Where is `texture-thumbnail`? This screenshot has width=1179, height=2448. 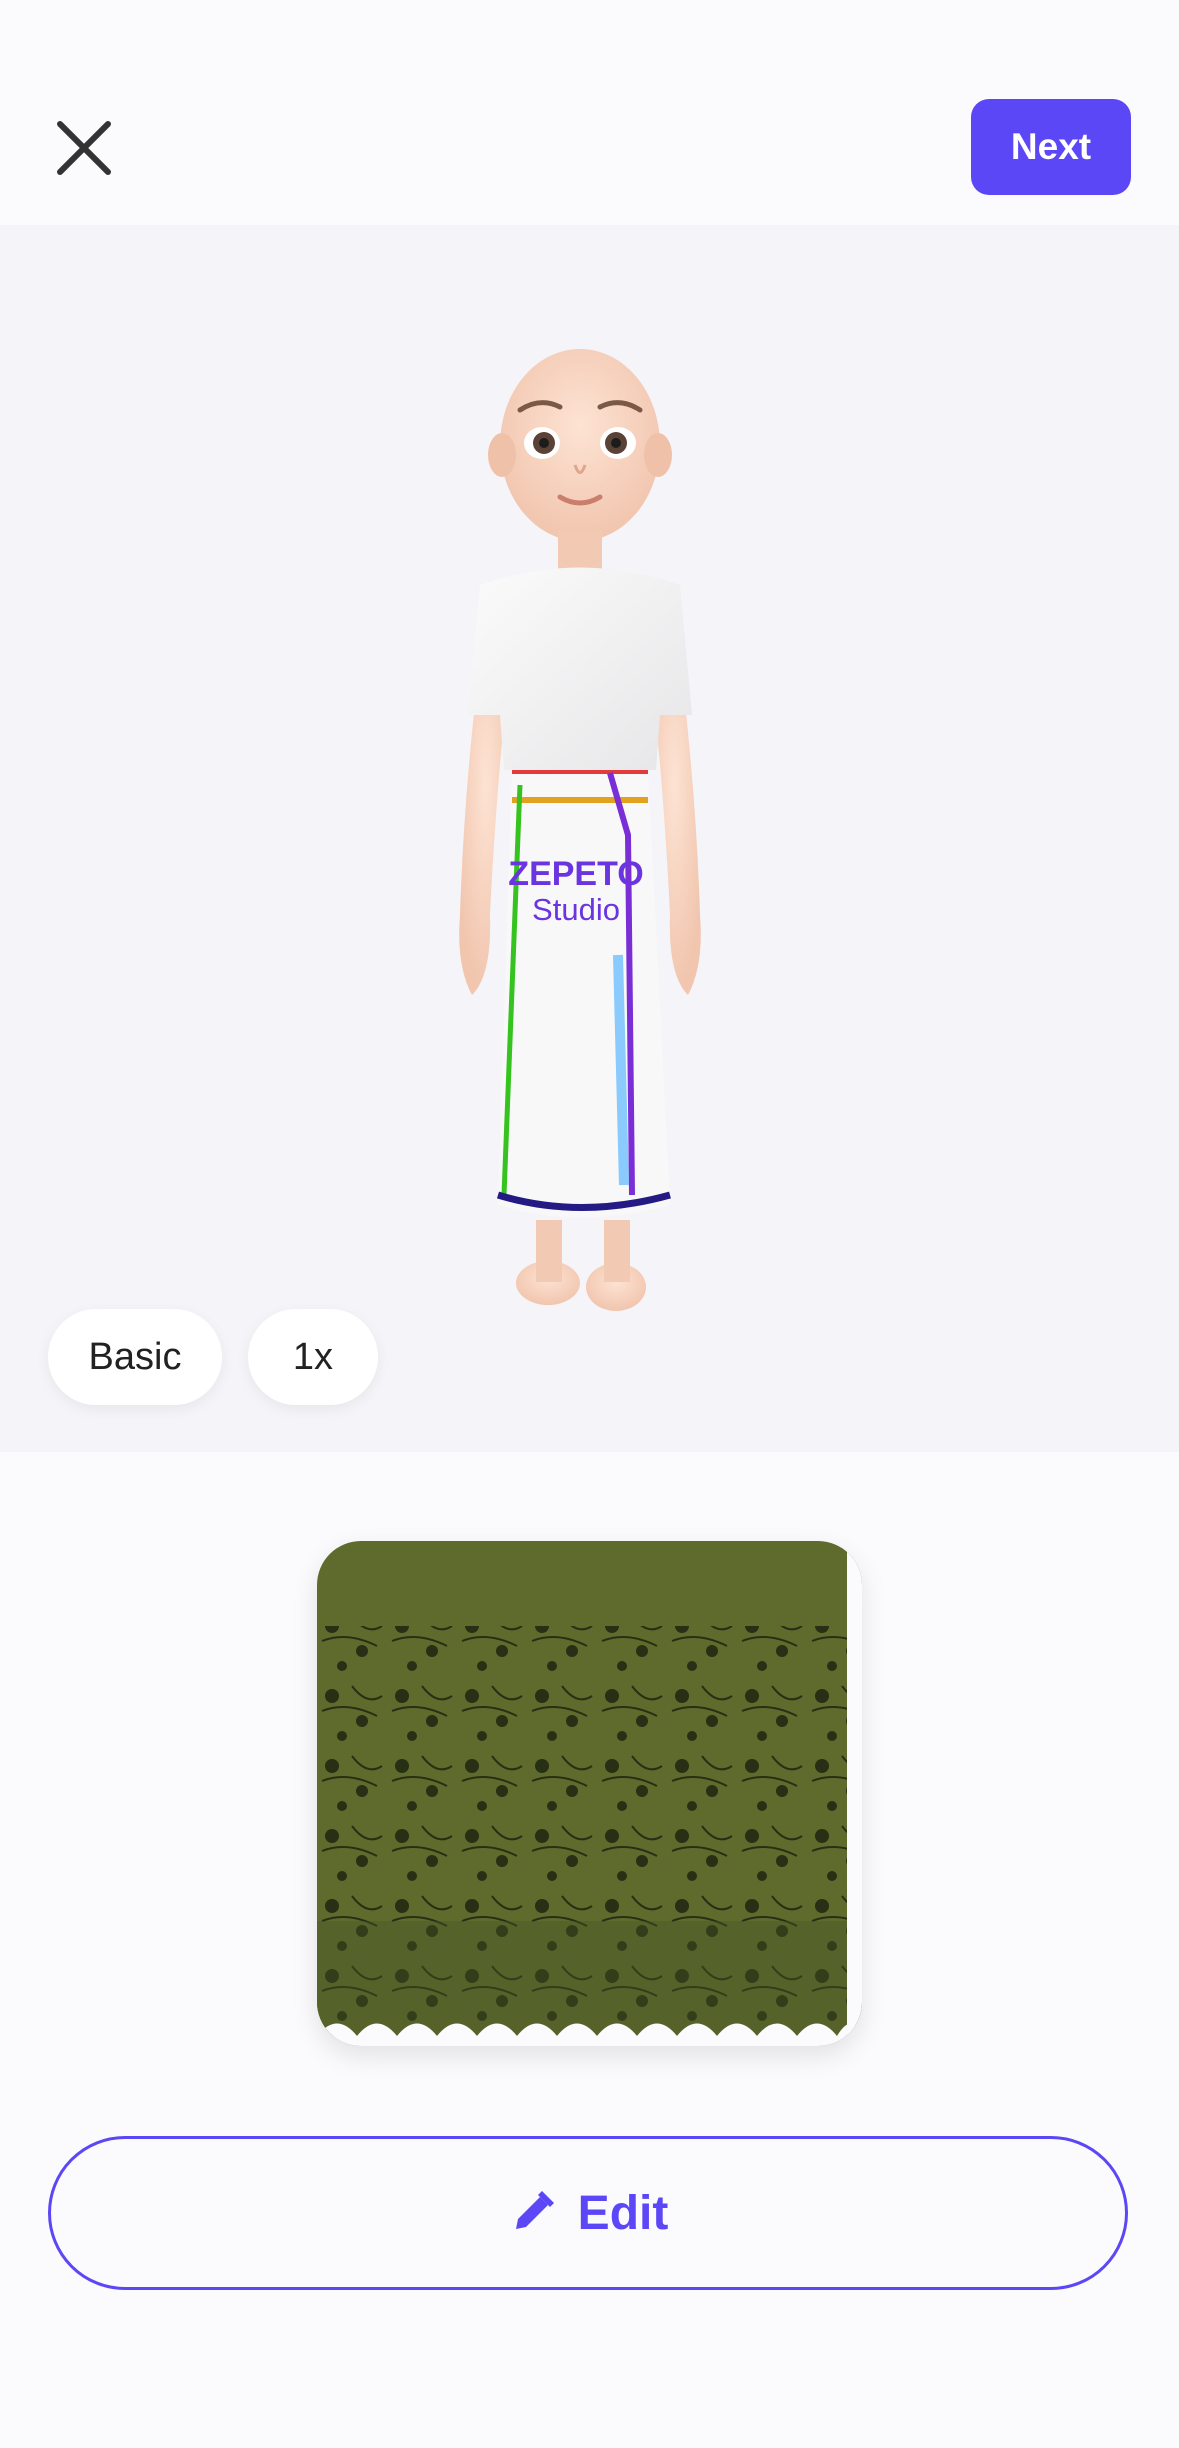
texture-thumbnail is located at coordinates (589, 1793).